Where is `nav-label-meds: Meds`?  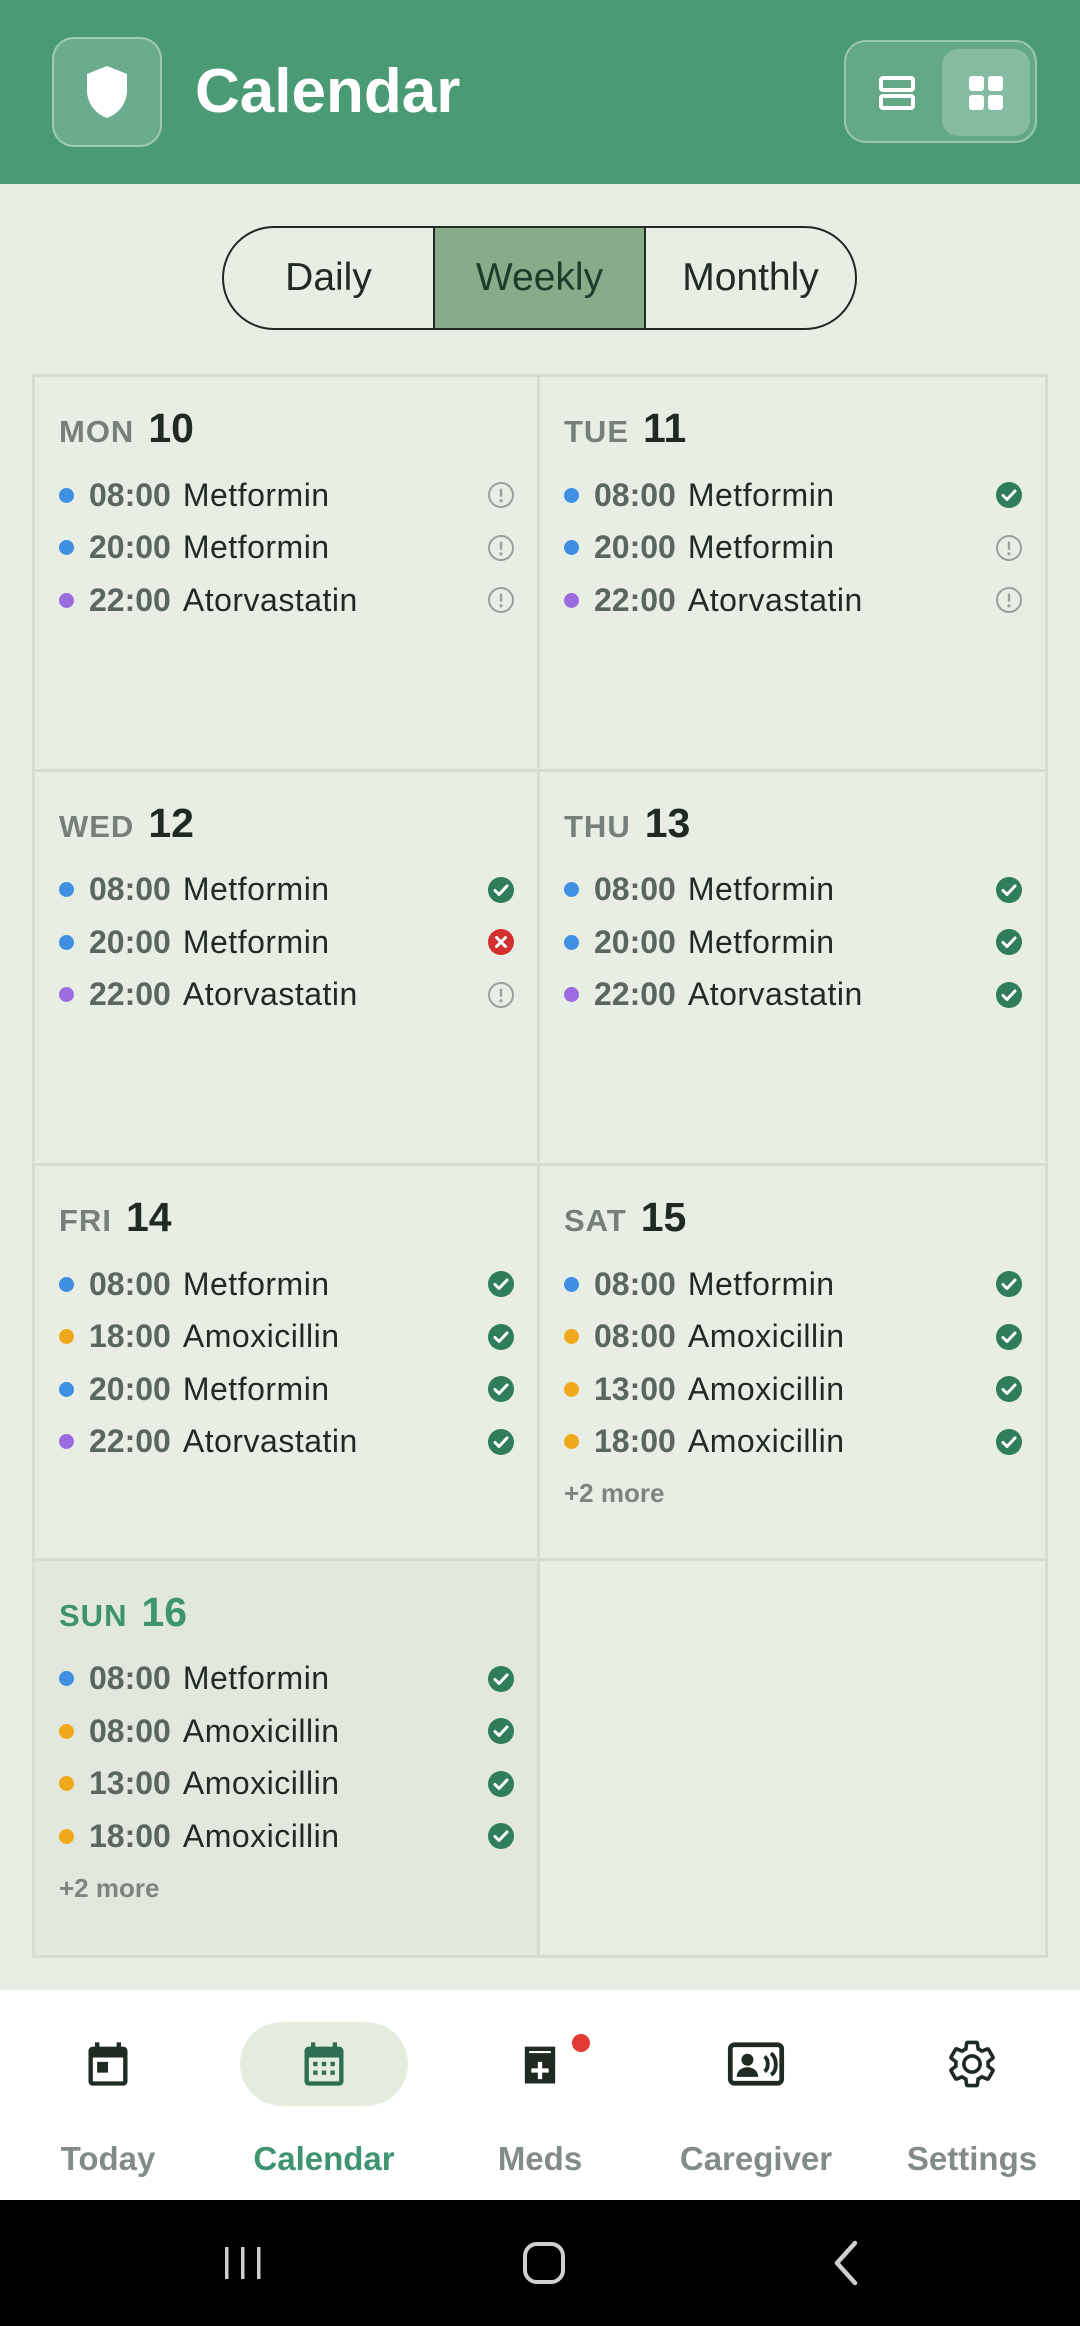 nav-label-meds: Meds is located at coordinates (540, 2158).